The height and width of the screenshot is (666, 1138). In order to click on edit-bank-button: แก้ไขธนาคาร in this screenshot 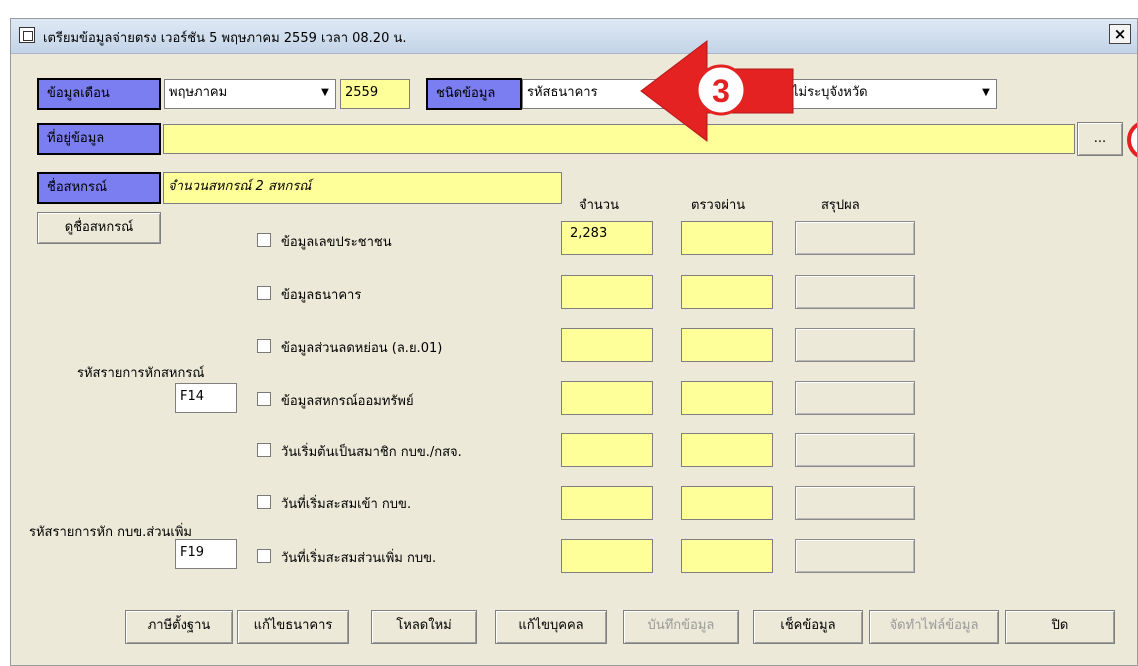, I will do `click(293, 627)`.